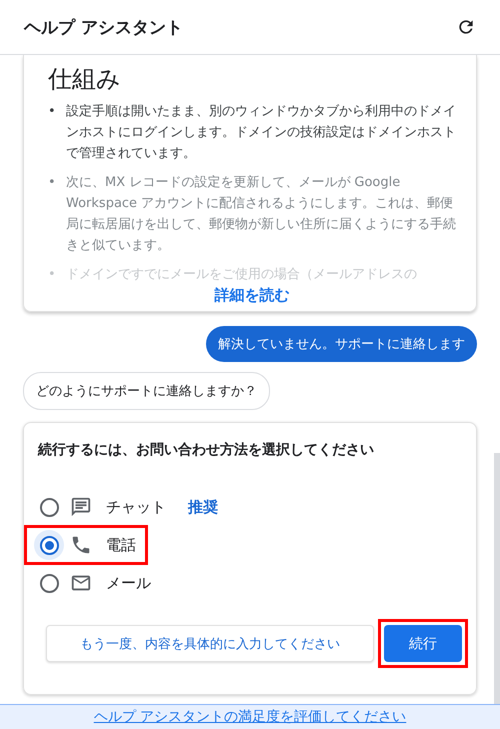 Image resolution: width=500 pixels, height=729 pixels. I want to click on retry-button: もう一度、内容を具体的に入力してください, so click(210, 643).